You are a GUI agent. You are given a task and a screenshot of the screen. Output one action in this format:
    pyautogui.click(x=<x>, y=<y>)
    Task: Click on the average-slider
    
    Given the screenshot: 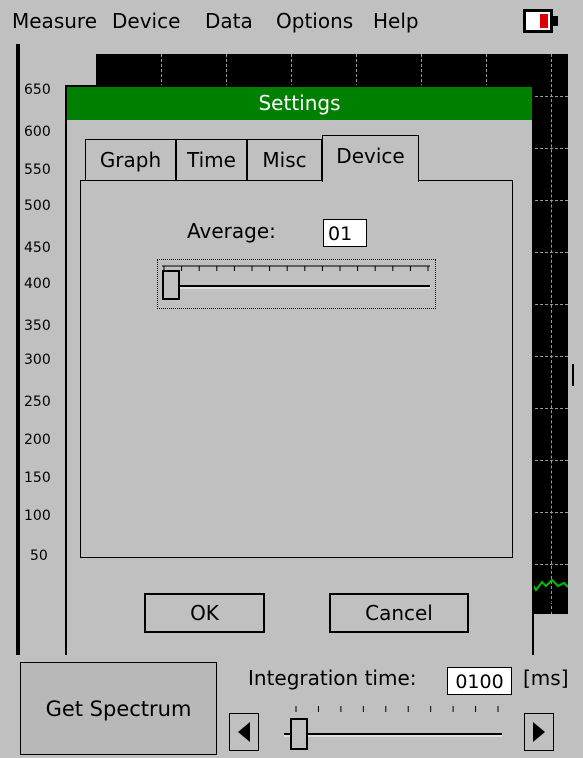 What is the action you would take?
    pyautogui.click(x=296, y=284)
    